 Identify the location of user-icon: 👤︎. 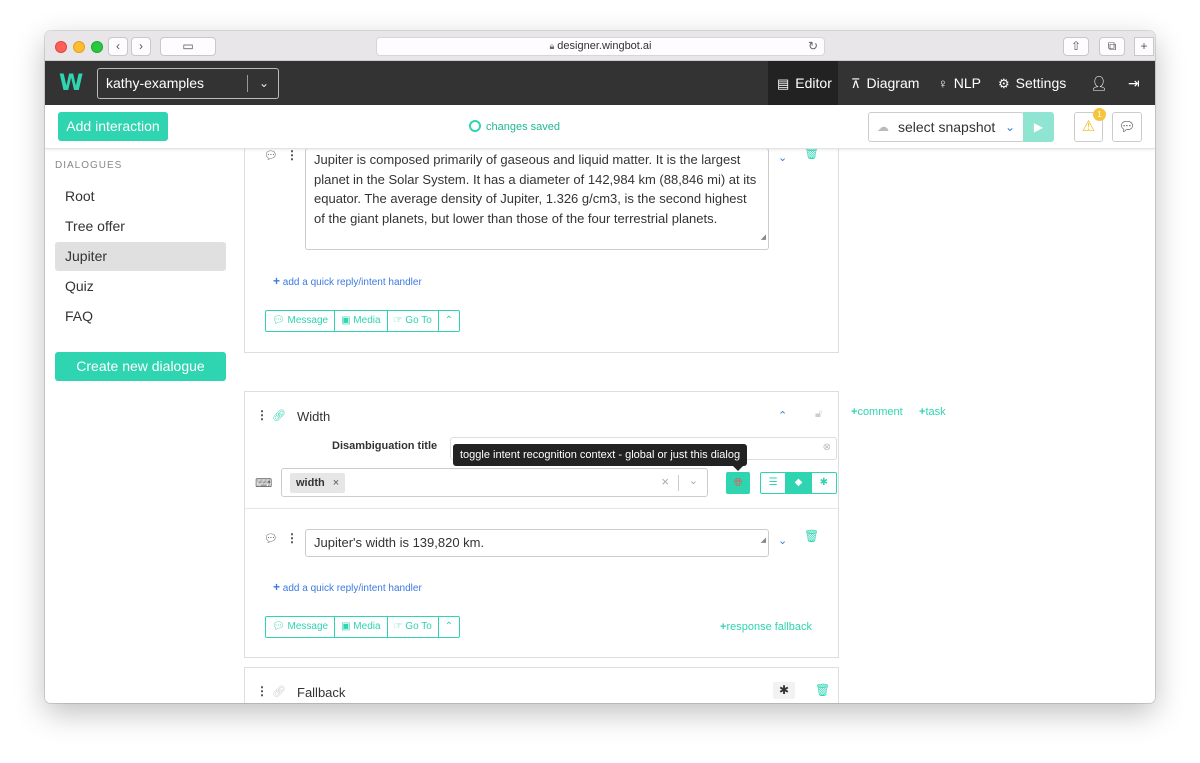
(1099, 83).